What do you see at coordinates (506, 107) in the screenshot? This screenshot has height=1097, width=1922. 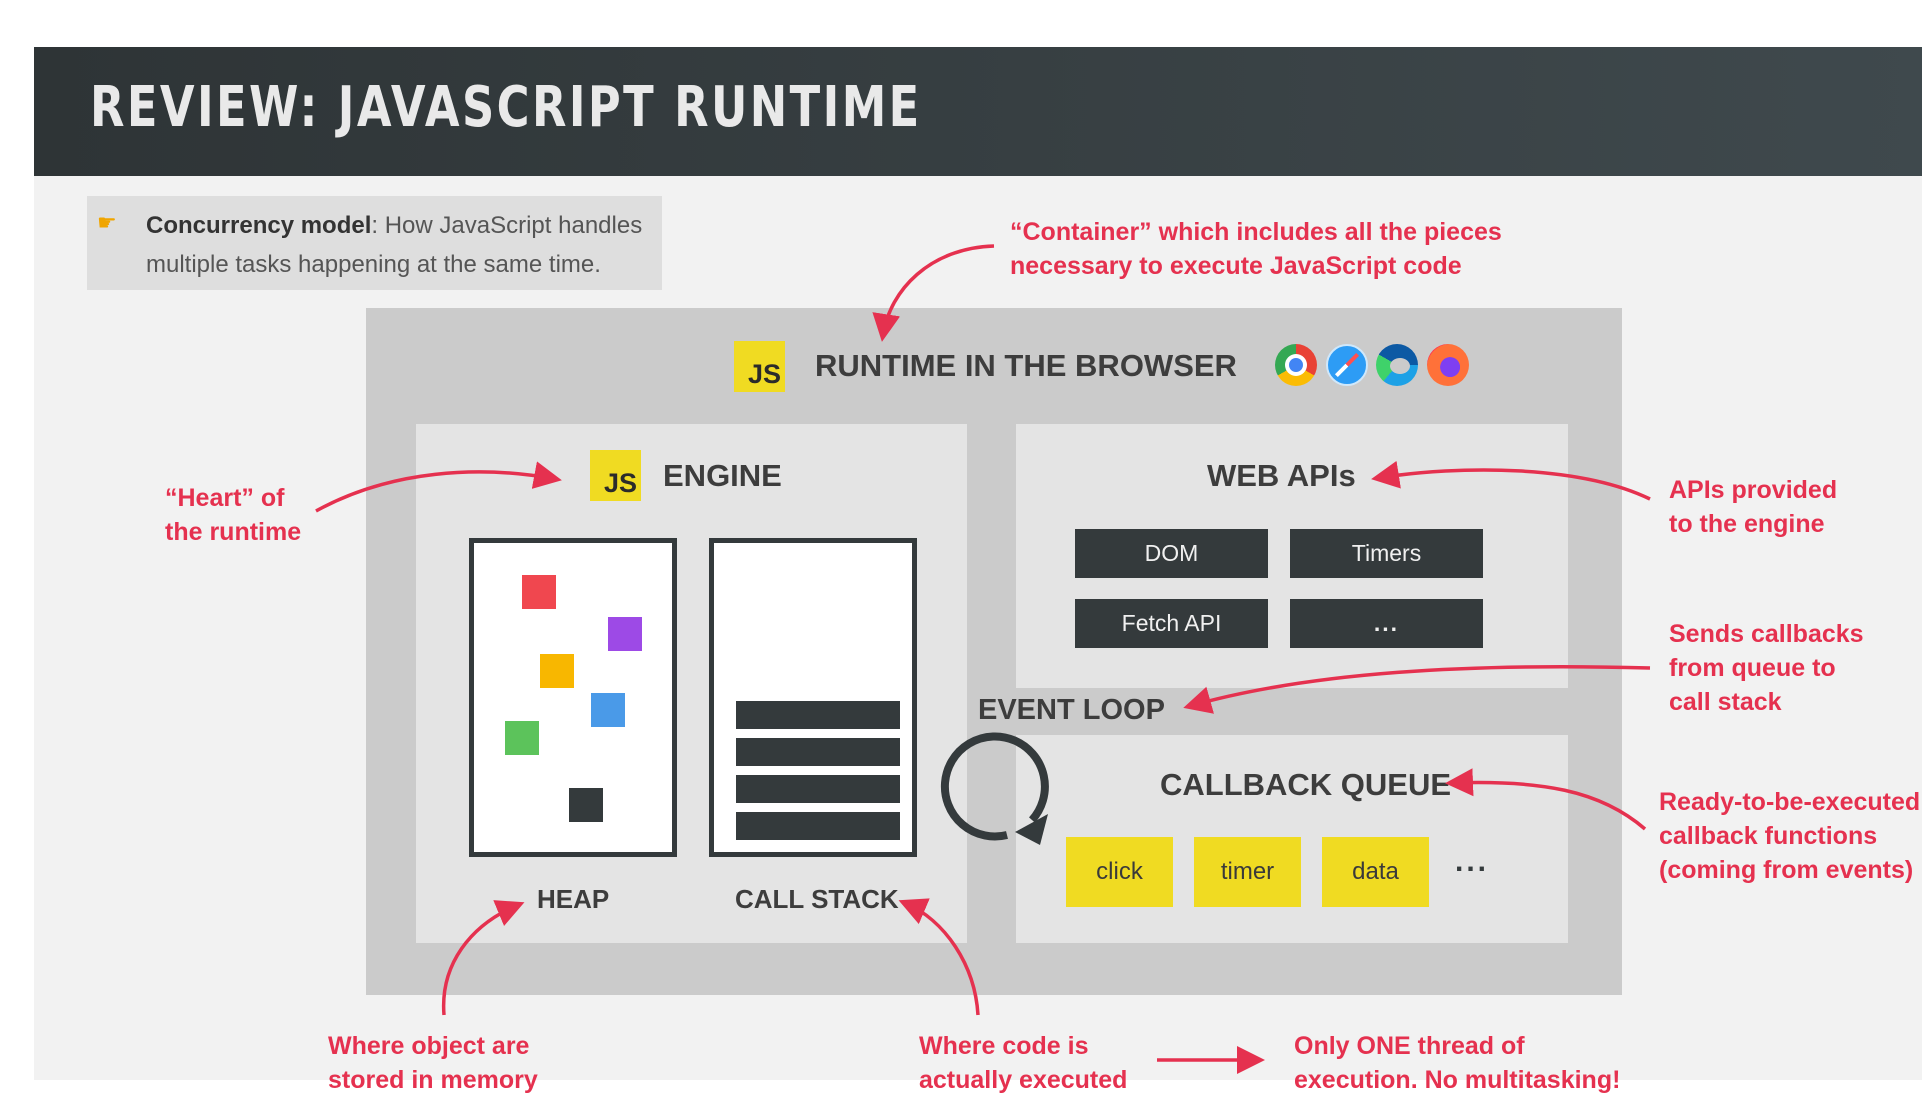 I see `page-title: REVIEW: JAVASCRIPT RUNTIME` at bounding box center [506, 107].